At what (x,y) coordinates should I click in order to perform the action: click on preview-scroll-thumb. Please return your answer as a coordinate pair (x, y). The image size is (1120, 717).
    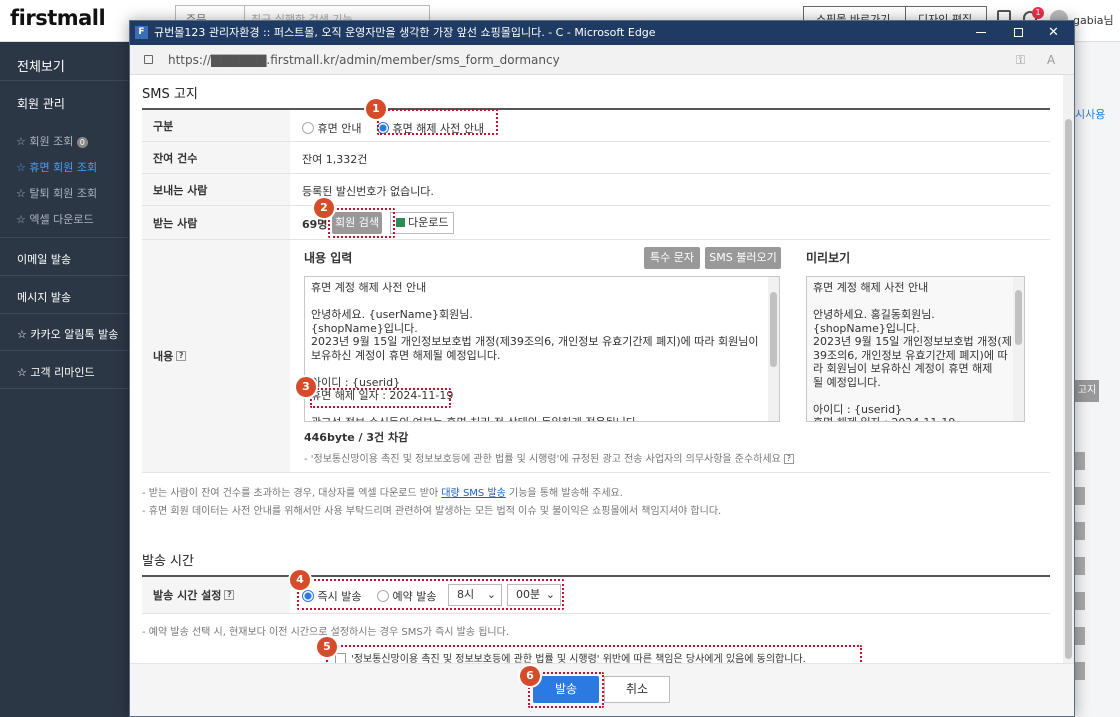
    Looking at the image, I should click on (1018, 317).